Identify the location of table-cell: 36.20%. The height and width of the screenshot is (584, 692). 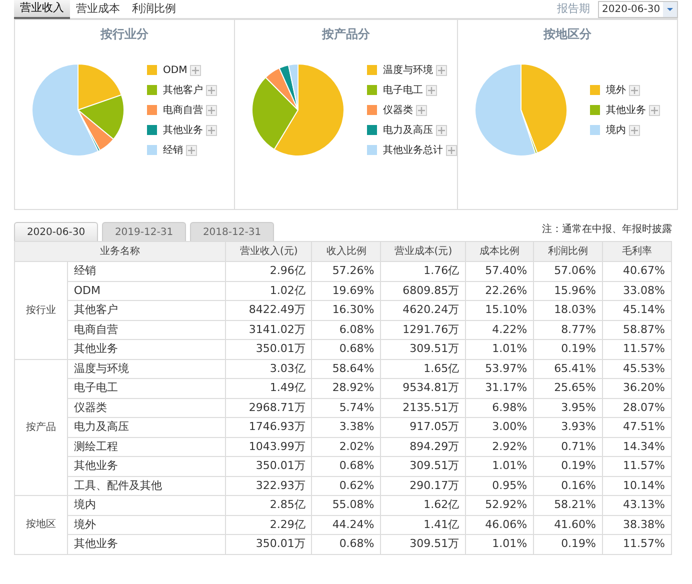
(637, 388).